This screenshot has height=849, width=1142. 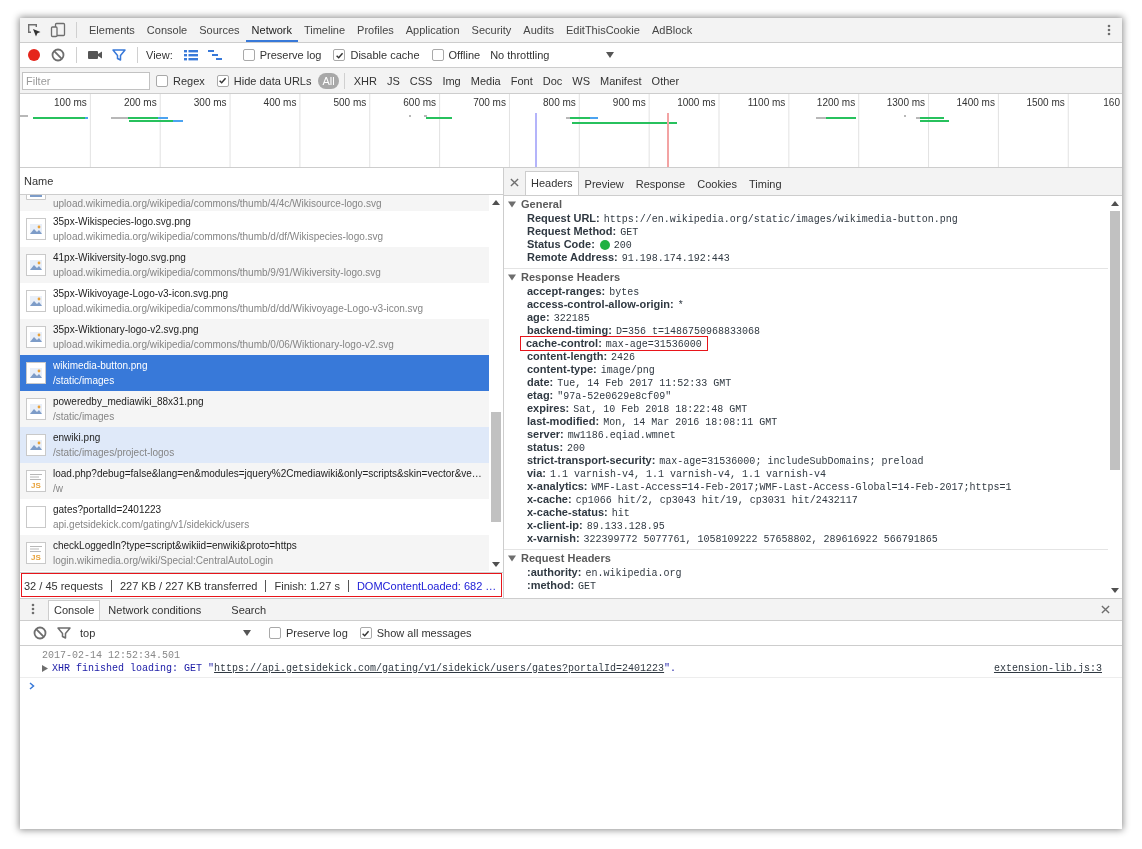 I want to click on header-value: https://en.wikipedia.org/static/images/wikimedia-button.png, so click(x=780, y=219).